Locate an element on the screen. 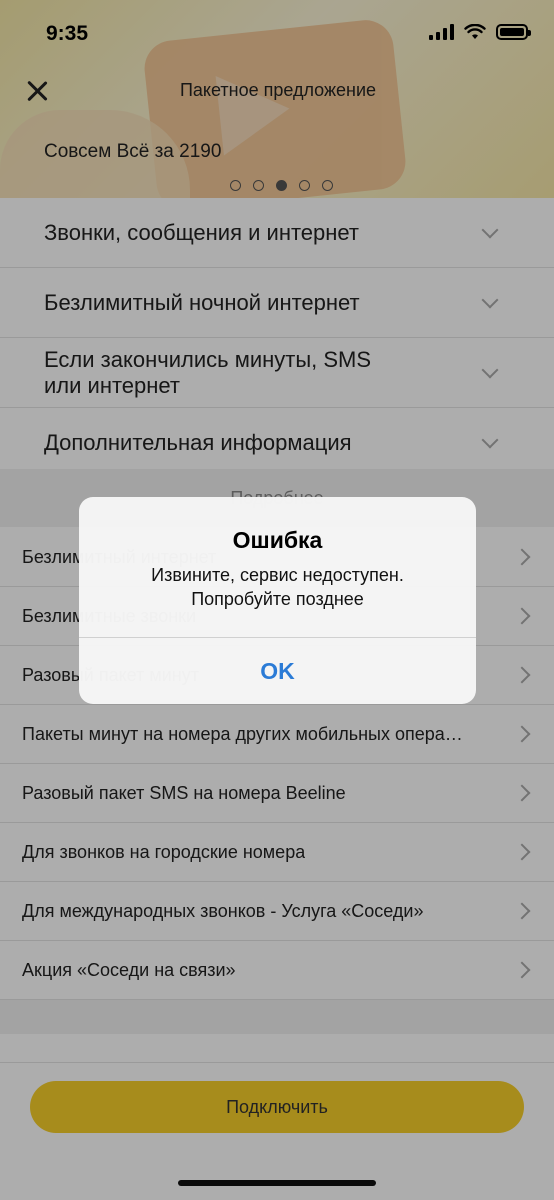 This screenshot has width=554, height=1200. alert-message-line: Попробуйте позднее is located at coordinates (277, 599).